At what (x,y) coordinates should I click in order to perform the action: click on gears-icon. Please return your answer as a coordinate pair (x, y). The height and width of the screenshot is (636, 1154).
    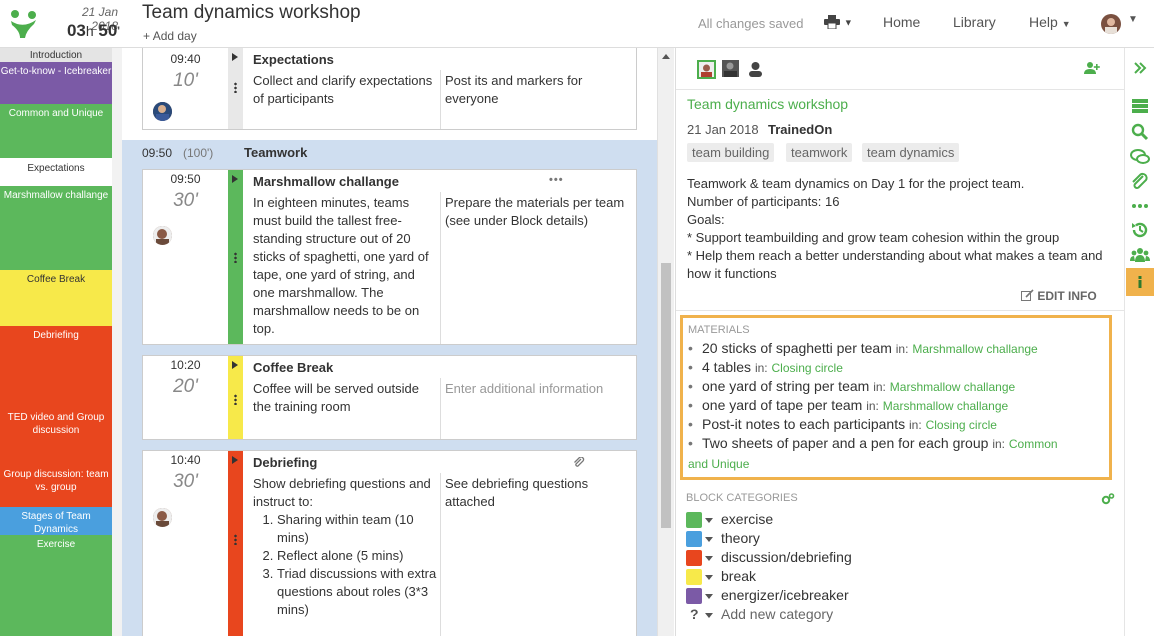
    Looking at the image, I should click on (1108, 499).